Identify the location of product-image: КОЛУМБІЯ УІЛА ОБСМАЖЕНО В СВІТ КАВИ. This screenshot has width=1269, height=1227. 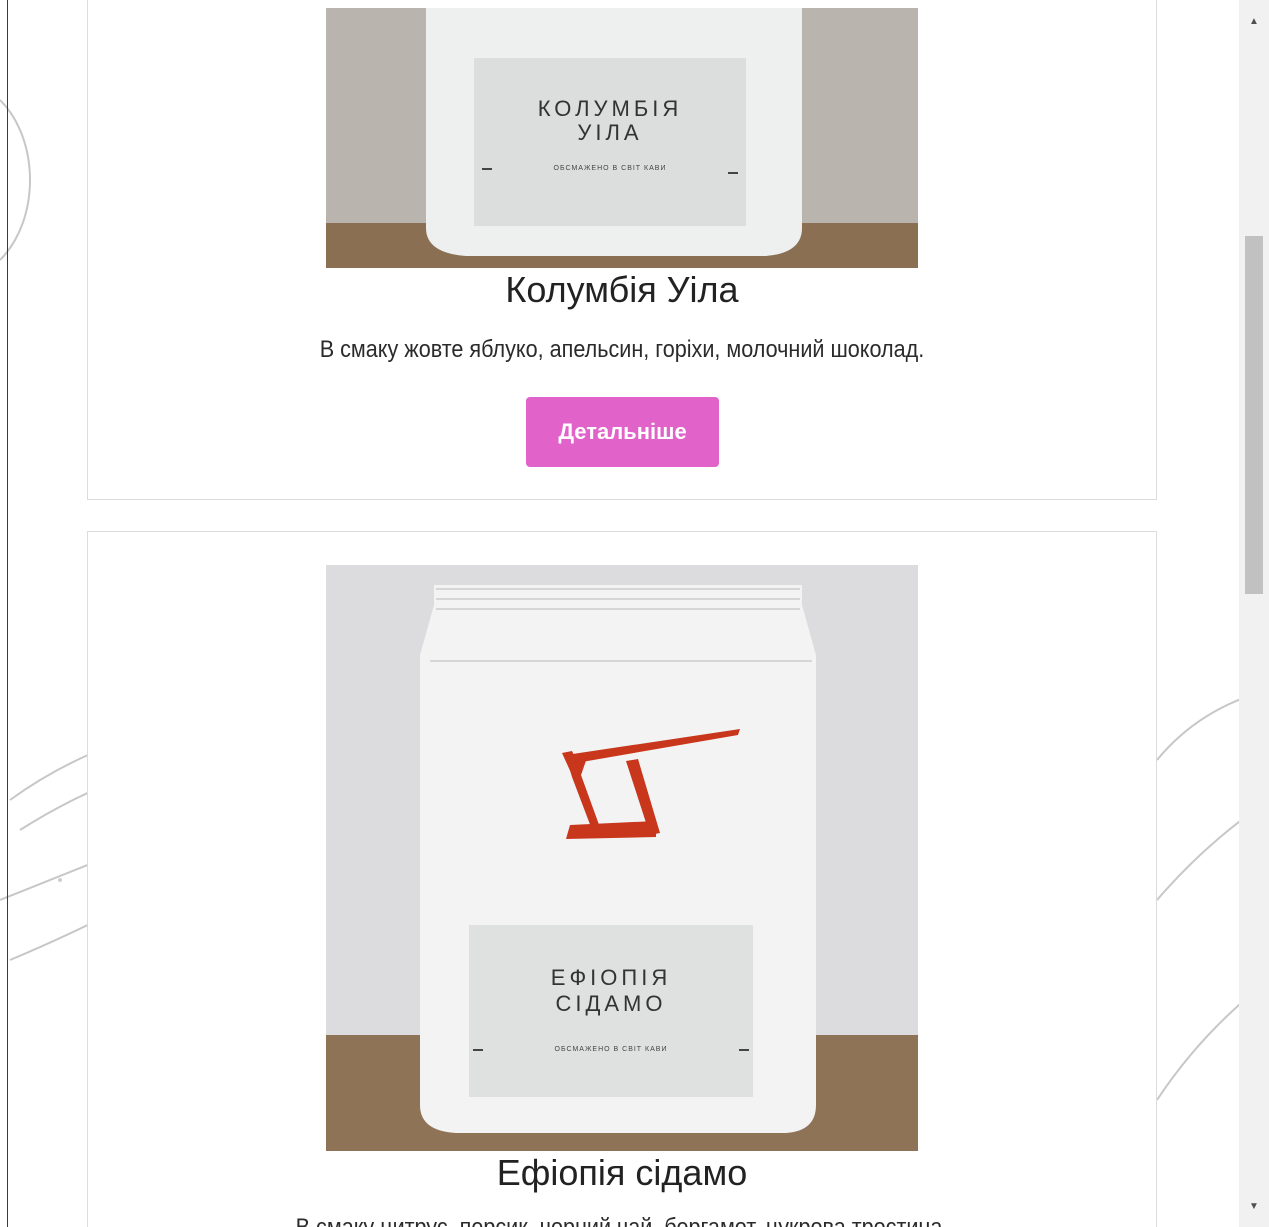
(622, 138).